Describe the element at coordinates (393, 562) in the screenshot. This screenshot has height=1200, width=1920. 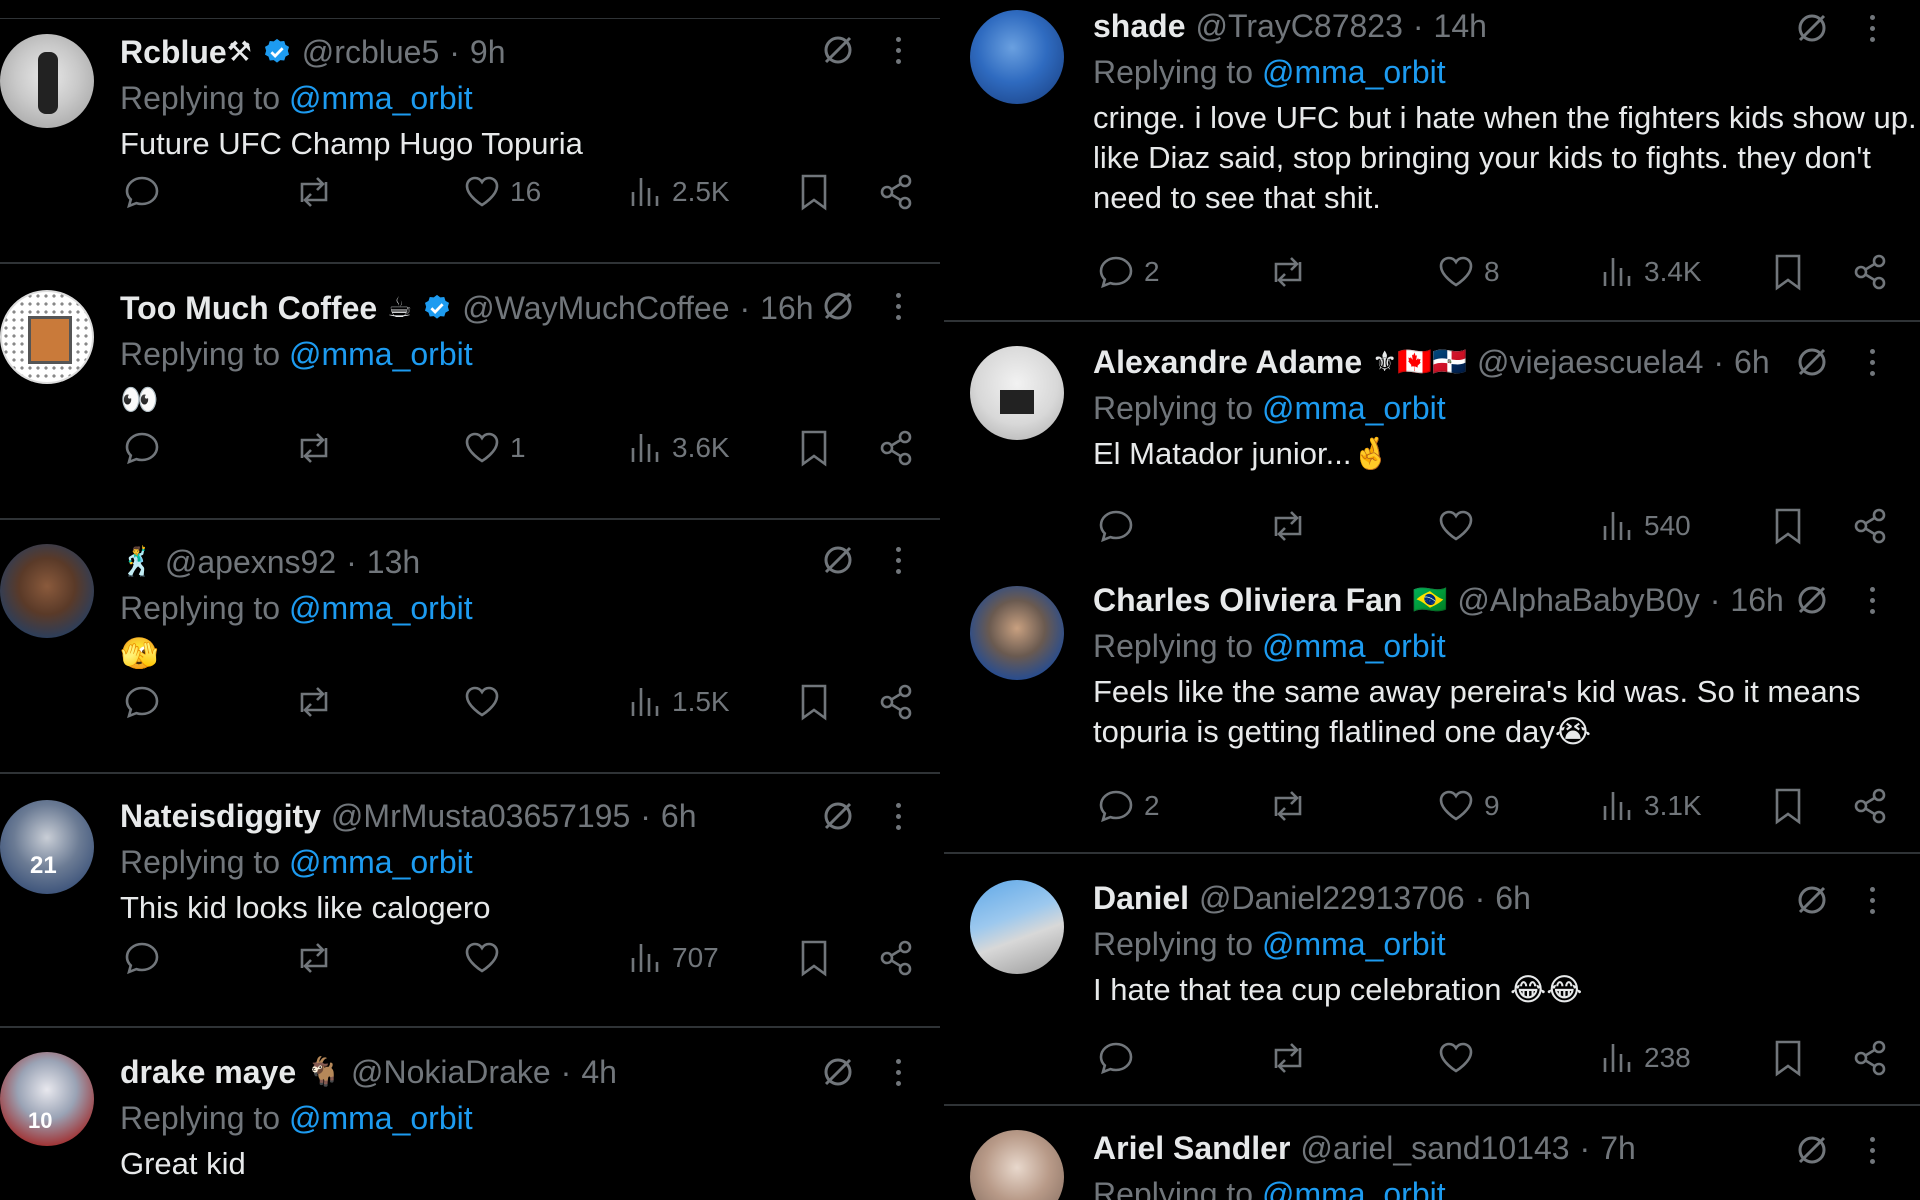
I see `timestamp: 13h` at that location.